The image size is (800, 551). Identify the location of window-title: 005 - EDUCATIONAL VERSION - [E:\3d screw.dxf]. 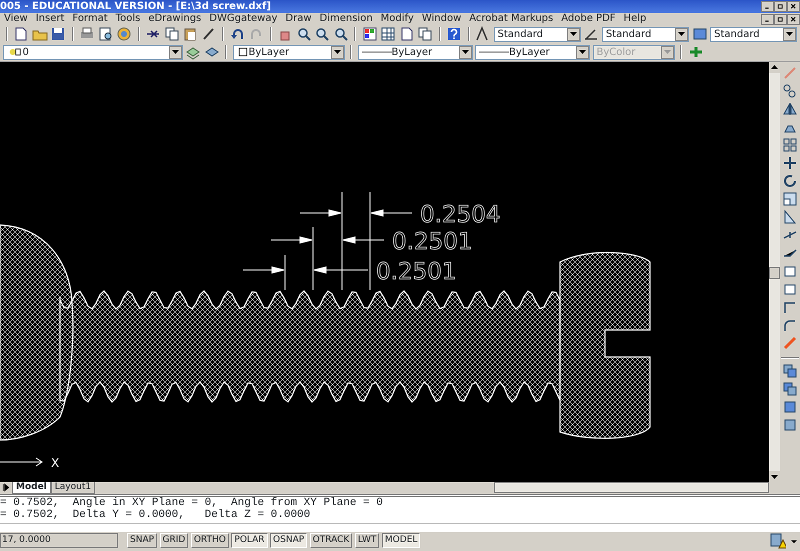
(135, 6).